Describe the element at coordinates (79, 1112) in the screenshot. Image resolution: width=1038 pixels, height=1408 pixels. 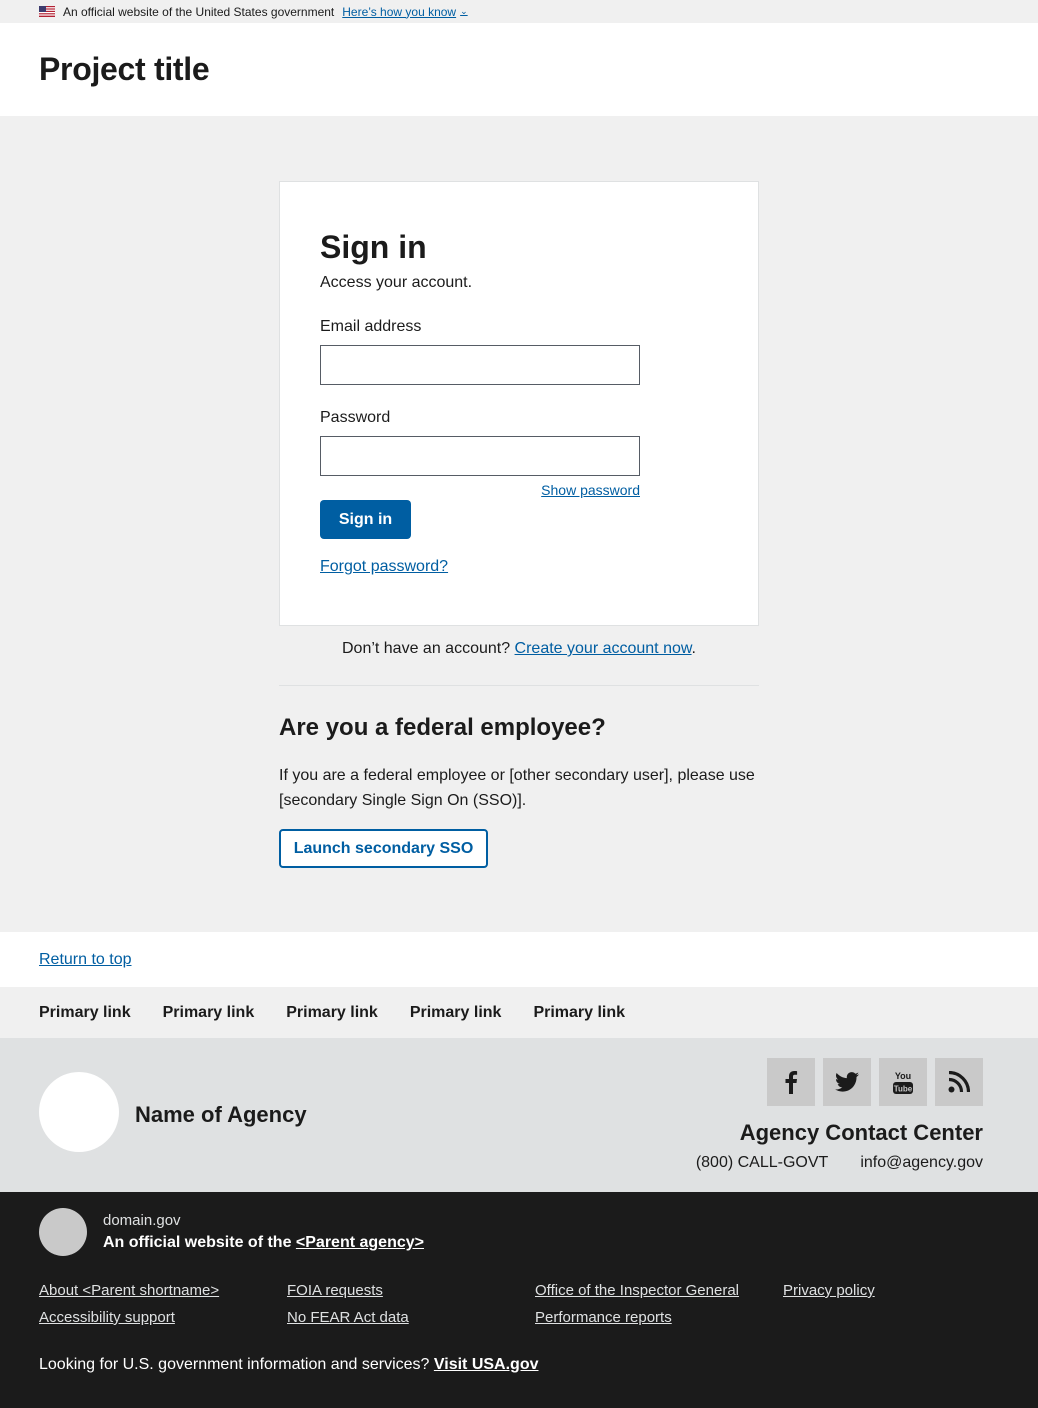
I see `agency-logo` at that location.